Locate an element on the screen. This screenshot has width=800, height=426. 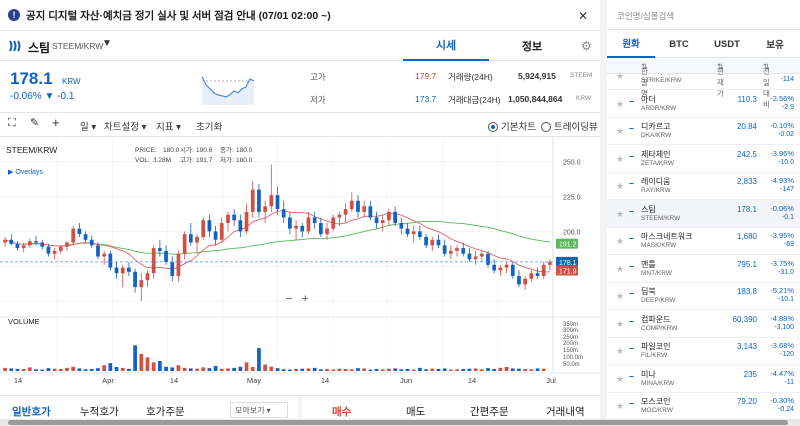
tab-cumulative: 누적호가 is located at coordinates (99, 411).